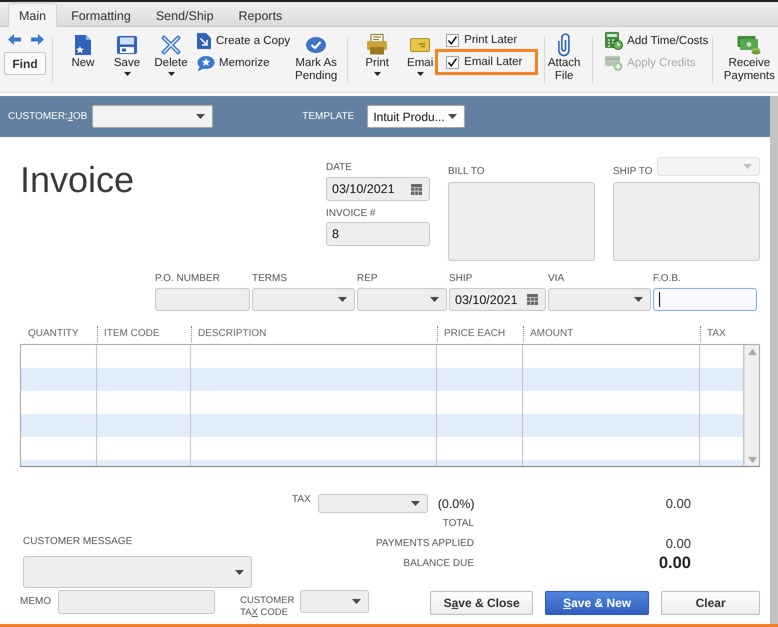 The width and height of the screenshot is (778, 627). Describe the element at coordinates (466, 172) in the screenshot. I see `bill-to-label: BILL TO` at that location.